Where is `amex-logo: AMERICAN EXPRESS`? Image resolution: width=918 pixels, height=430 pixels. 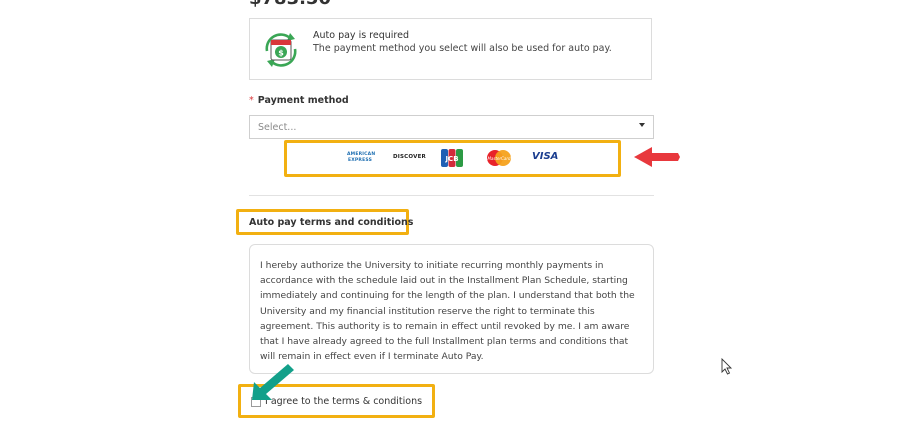
amex-logo: AMERICAN EXPRESS is located at coordinates (361, 157).